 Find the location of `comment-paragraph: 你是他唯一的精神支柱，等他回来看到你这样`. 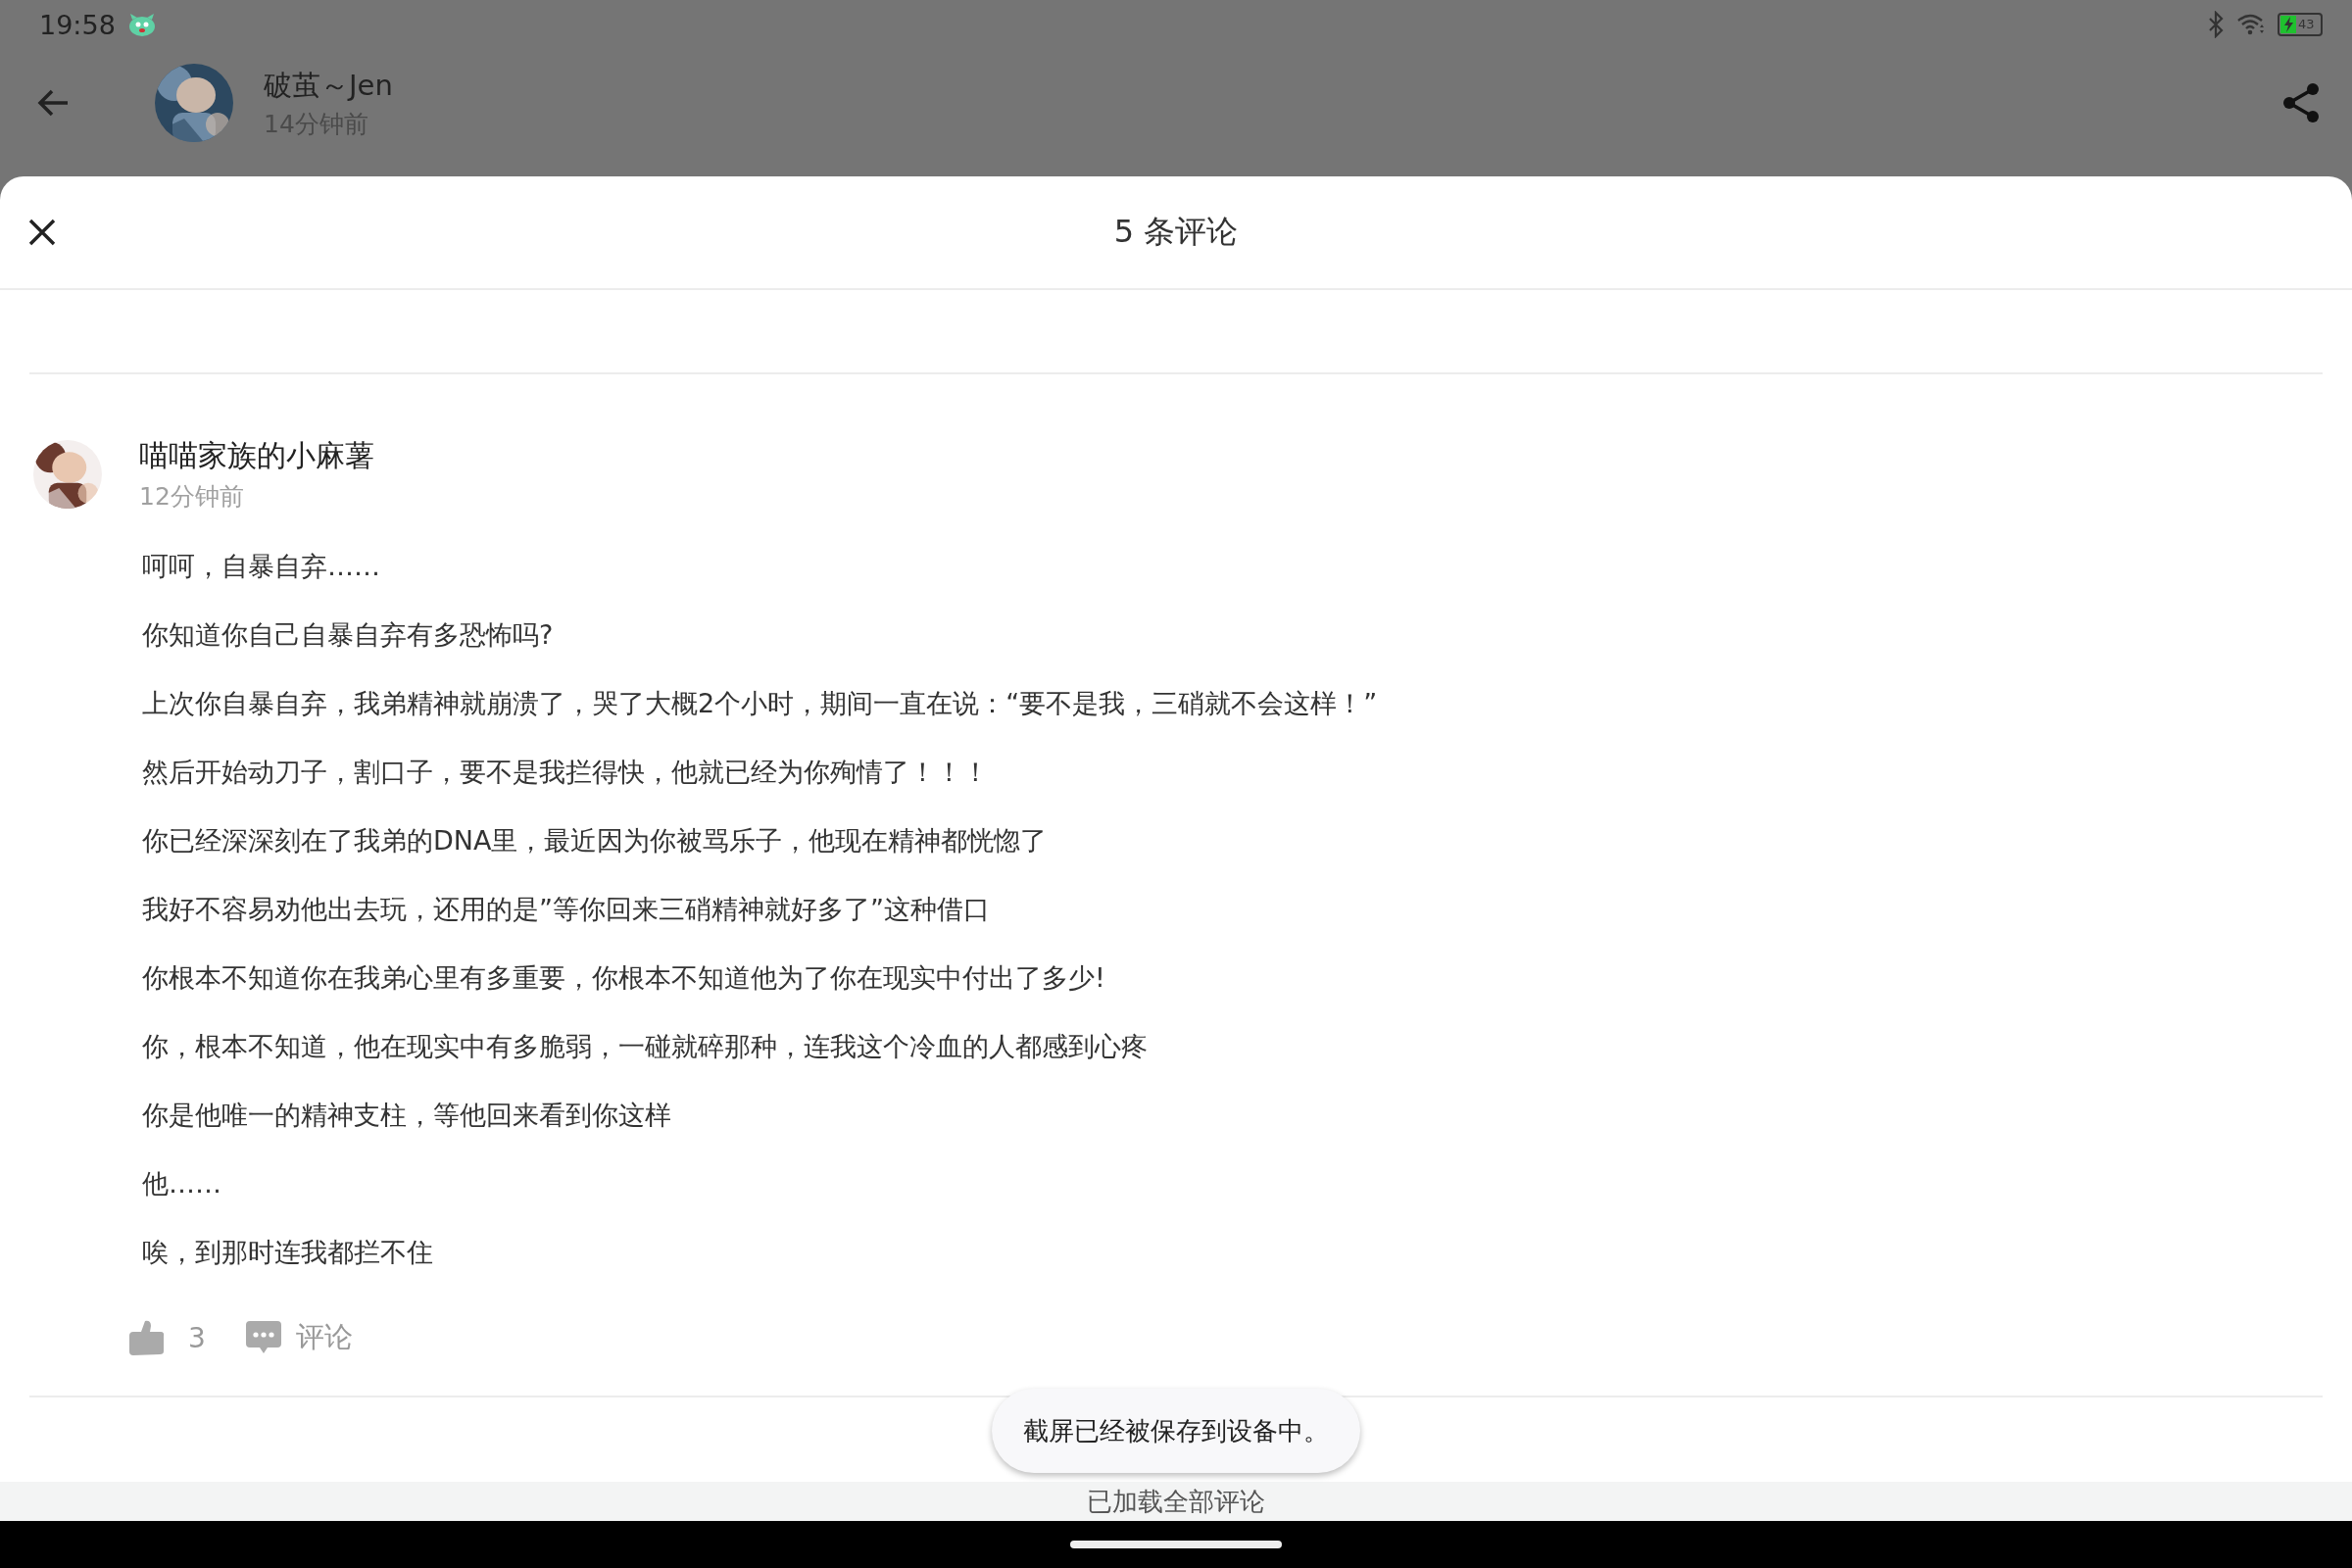

comment-paragraph: 你是他唯一的精神支柱，等他回来看到你这样 is located at coordinates (407, 1115).